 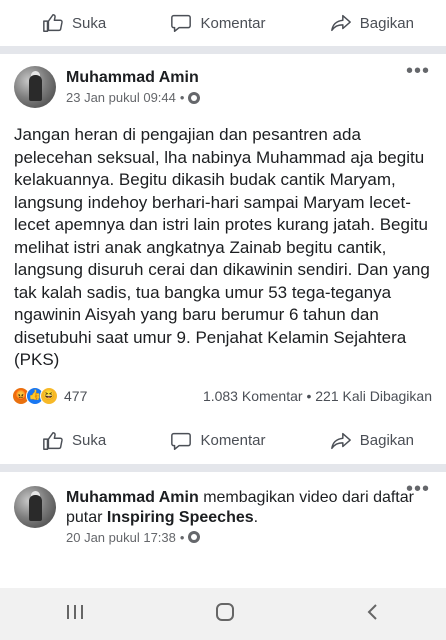 What do you see at coordinates (373, 396) in the screenshot?
I see `share-count: 221 Kali Dibagikan` at bounding box center [373, 396].